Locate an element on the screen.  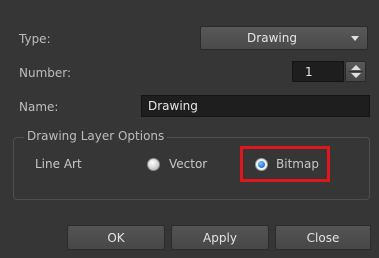
spin-down-icon is located at coordinates (356, 75).